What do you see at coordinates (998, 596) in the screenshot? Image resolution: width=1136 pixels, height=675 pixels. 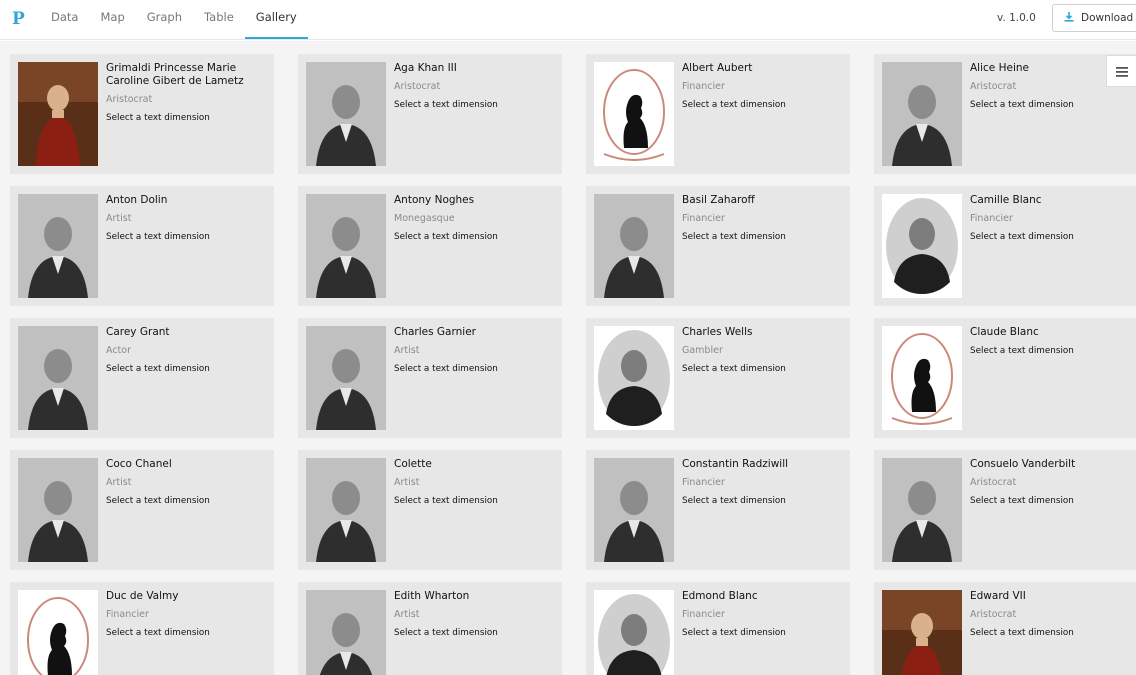 I see `card-name: Edward VII` at bounding box center [998, 596].